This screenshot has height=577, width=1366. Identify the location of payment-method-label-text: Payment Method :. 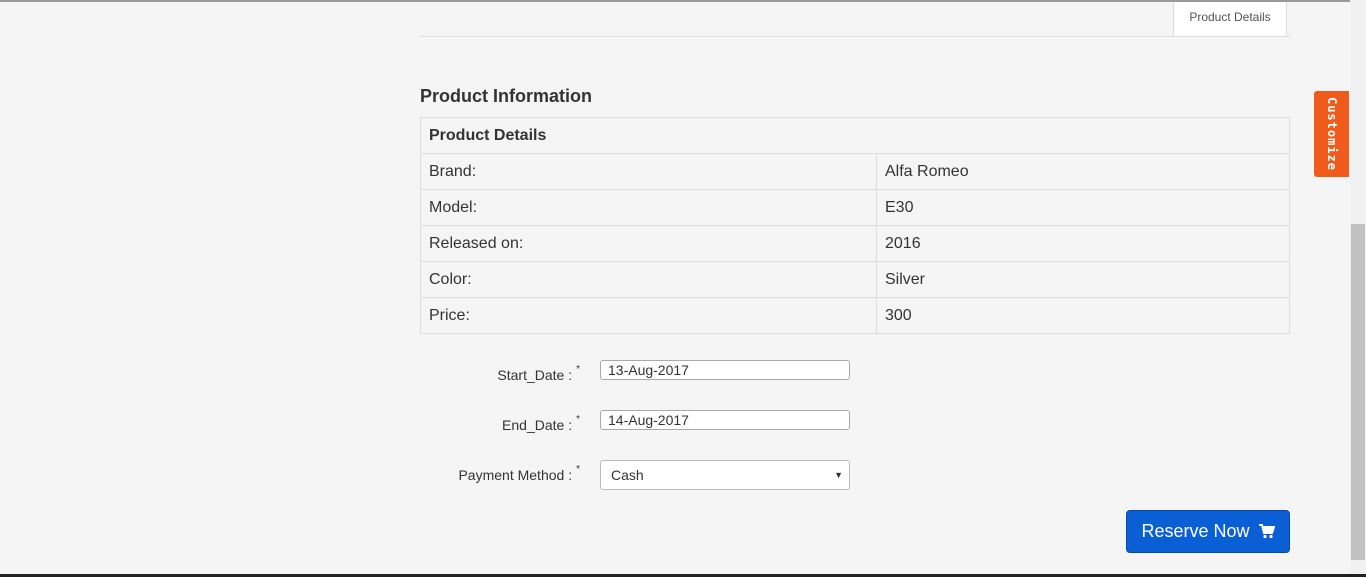
(515, 475).